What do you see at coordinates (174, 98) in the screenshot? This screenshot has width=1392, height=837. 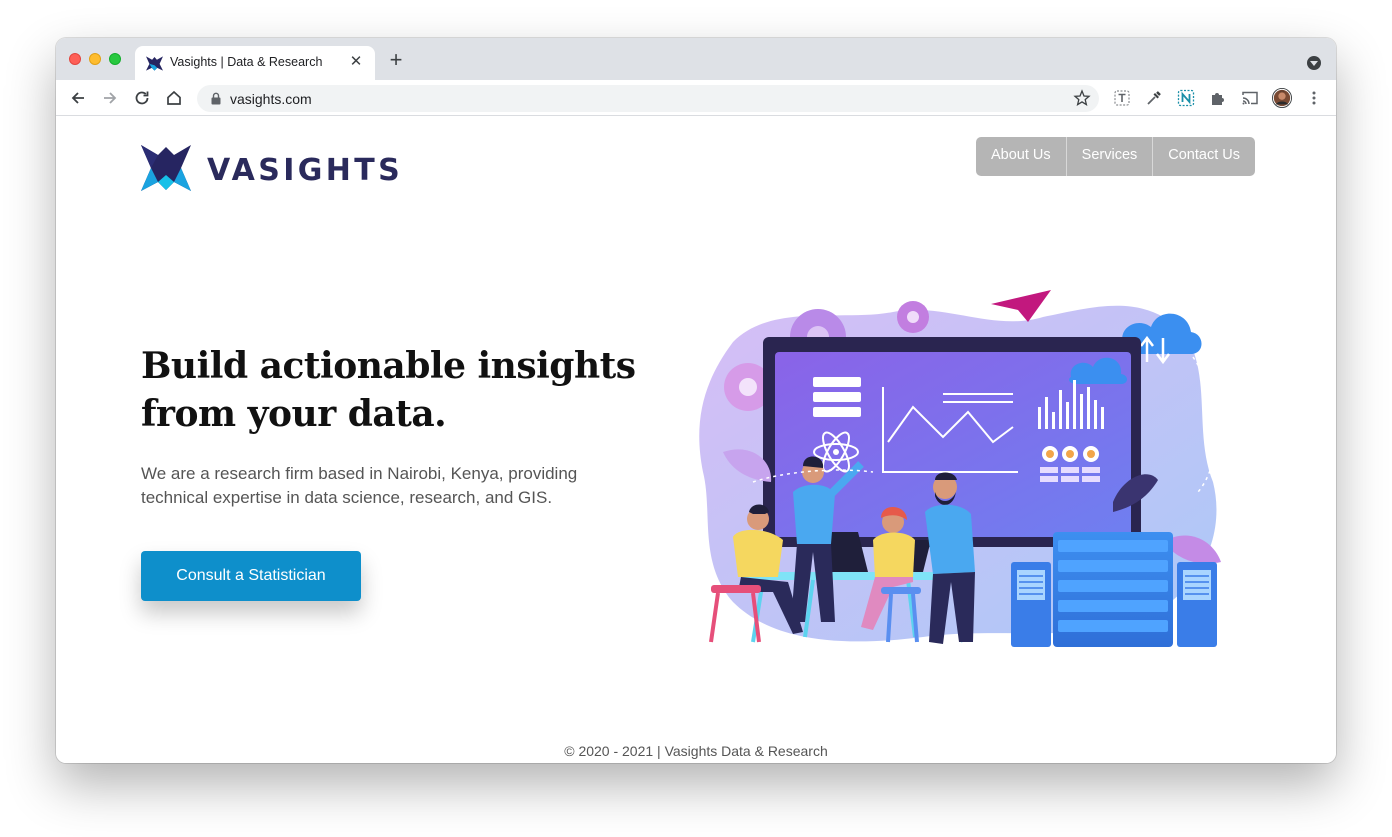 I see `home-icon` at bounding box center [174, 98].